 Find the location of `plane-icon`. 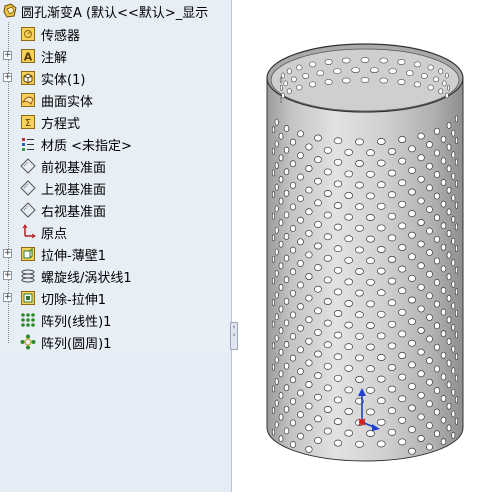

plane-icon is located at coordinates (28, 166).